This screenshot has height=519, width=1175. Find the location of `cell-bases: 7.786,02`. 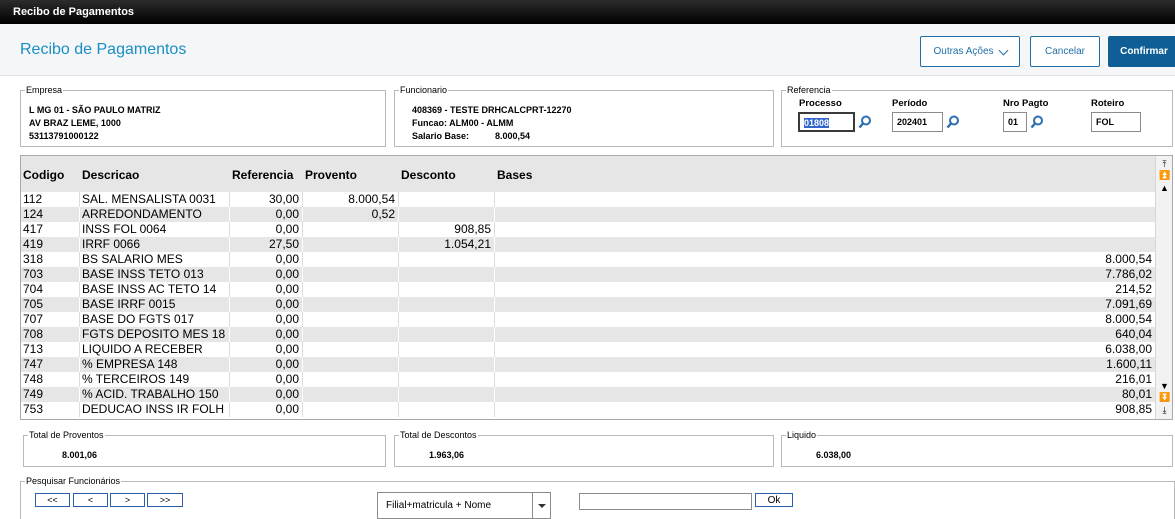

cell-bases: 7.786,02 is located at coordinates (825, 274).